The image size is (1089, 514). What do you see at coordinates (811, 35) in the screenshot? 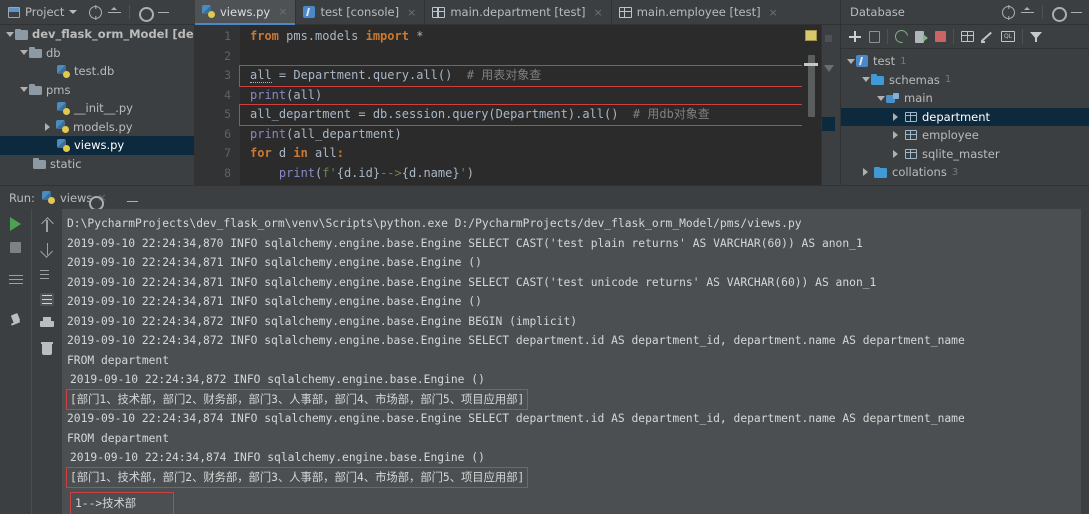
I see `warning-marker-icon` at bounding box center [811, 35].